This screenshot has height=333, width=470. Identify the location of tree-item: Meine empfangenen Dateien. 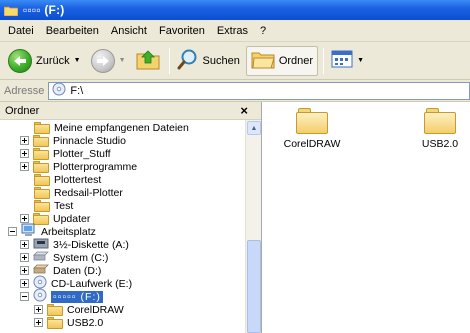
(111, 127).